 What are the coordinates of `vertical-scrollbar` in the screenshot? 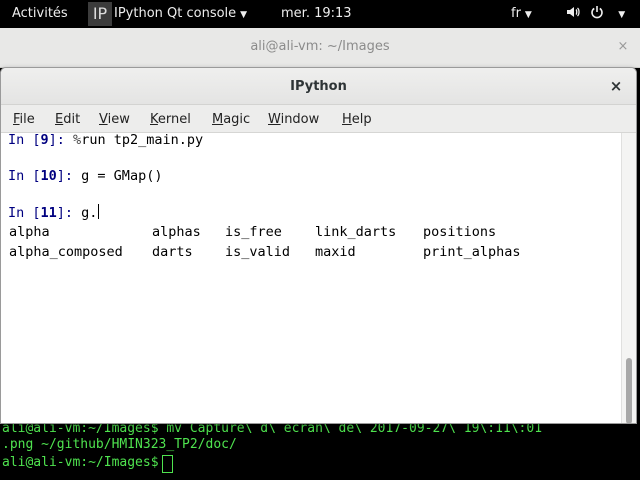 It's located at (628, 278).